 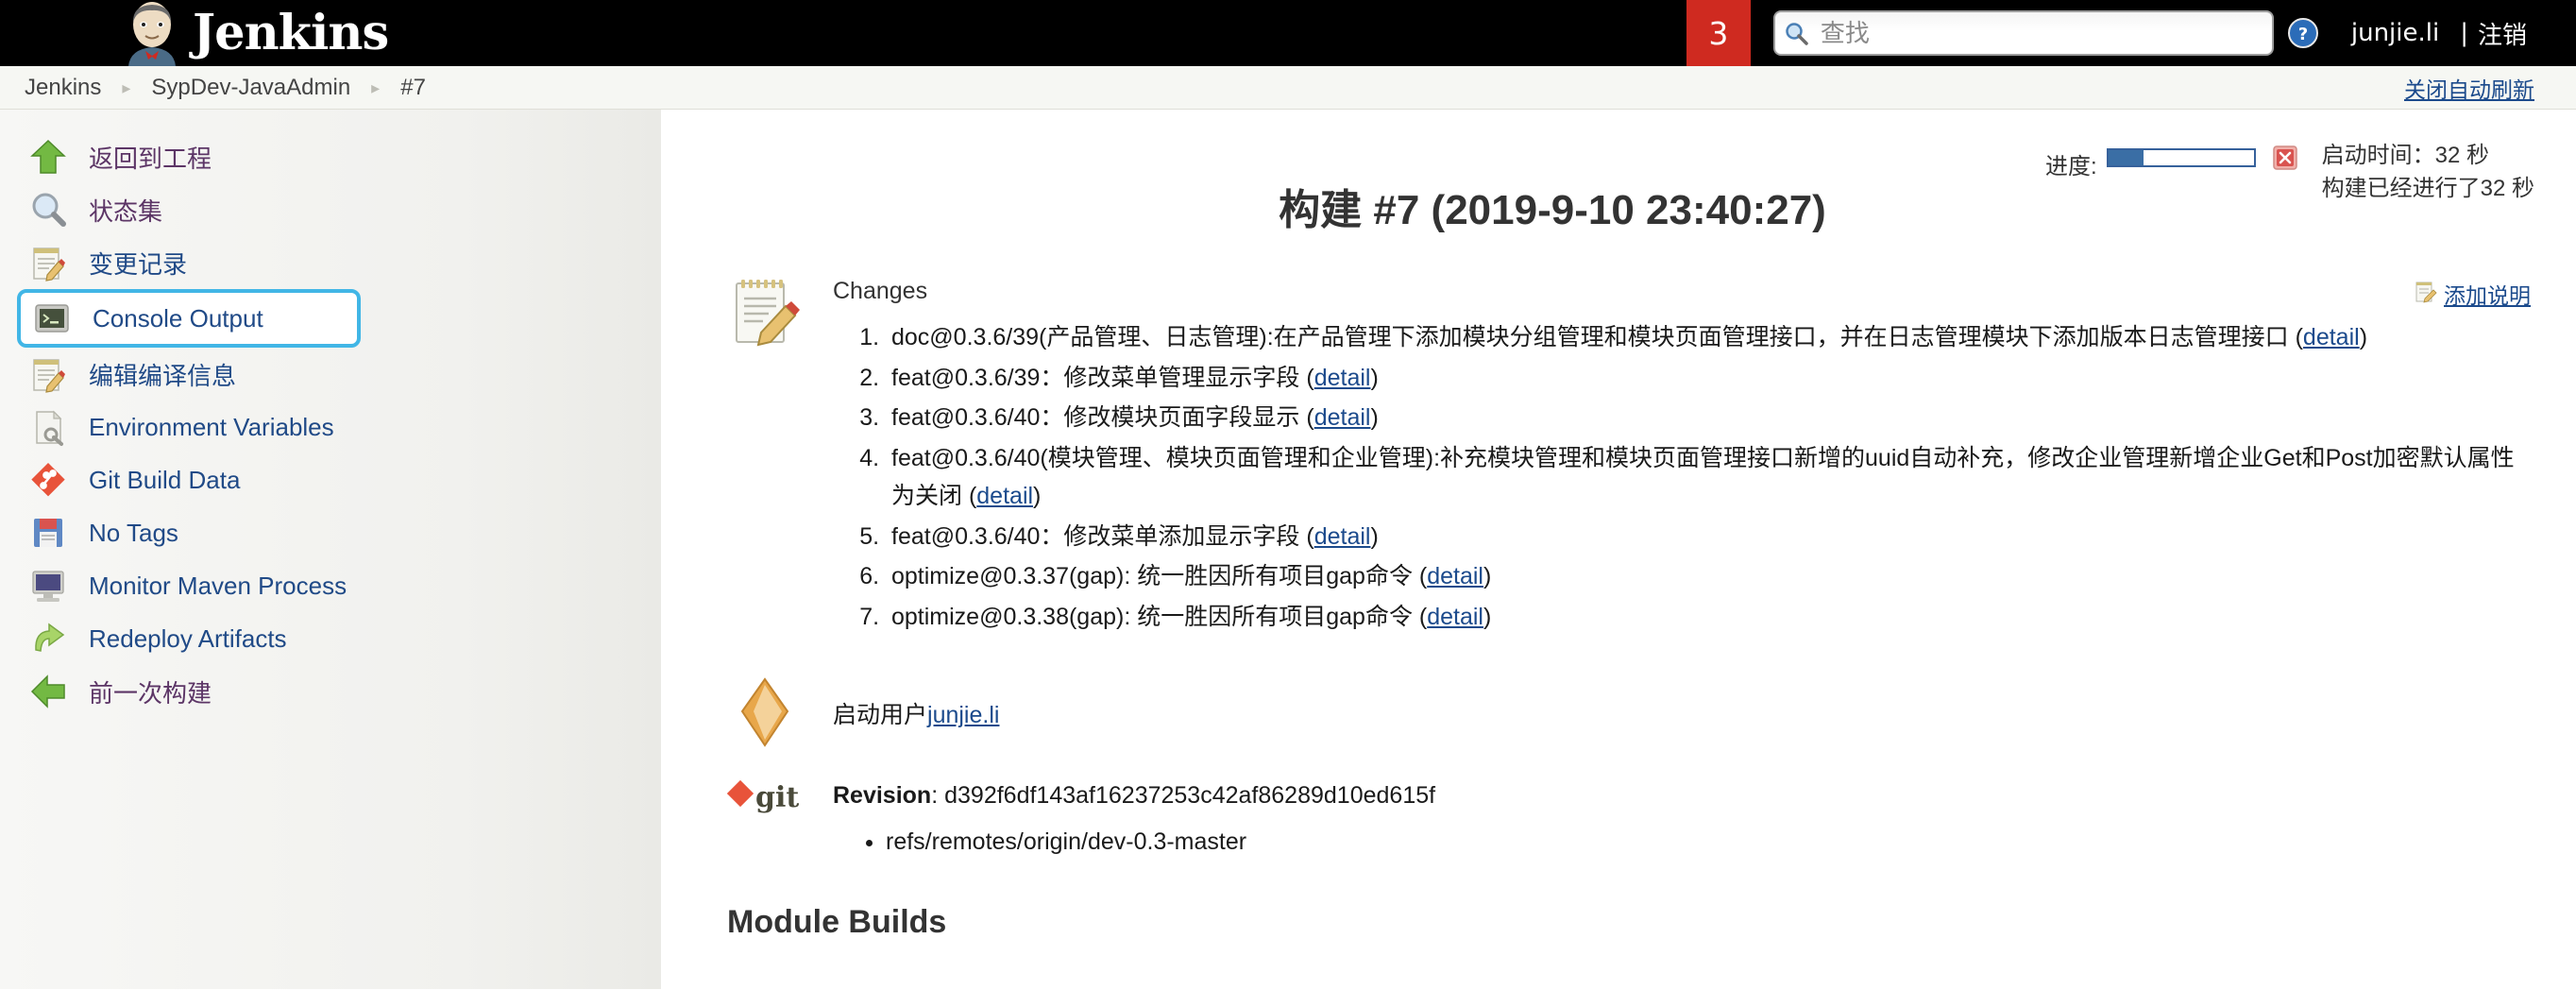 I want to click on sidebar-item-label: 前一次构建, so click(x=150, y=693).